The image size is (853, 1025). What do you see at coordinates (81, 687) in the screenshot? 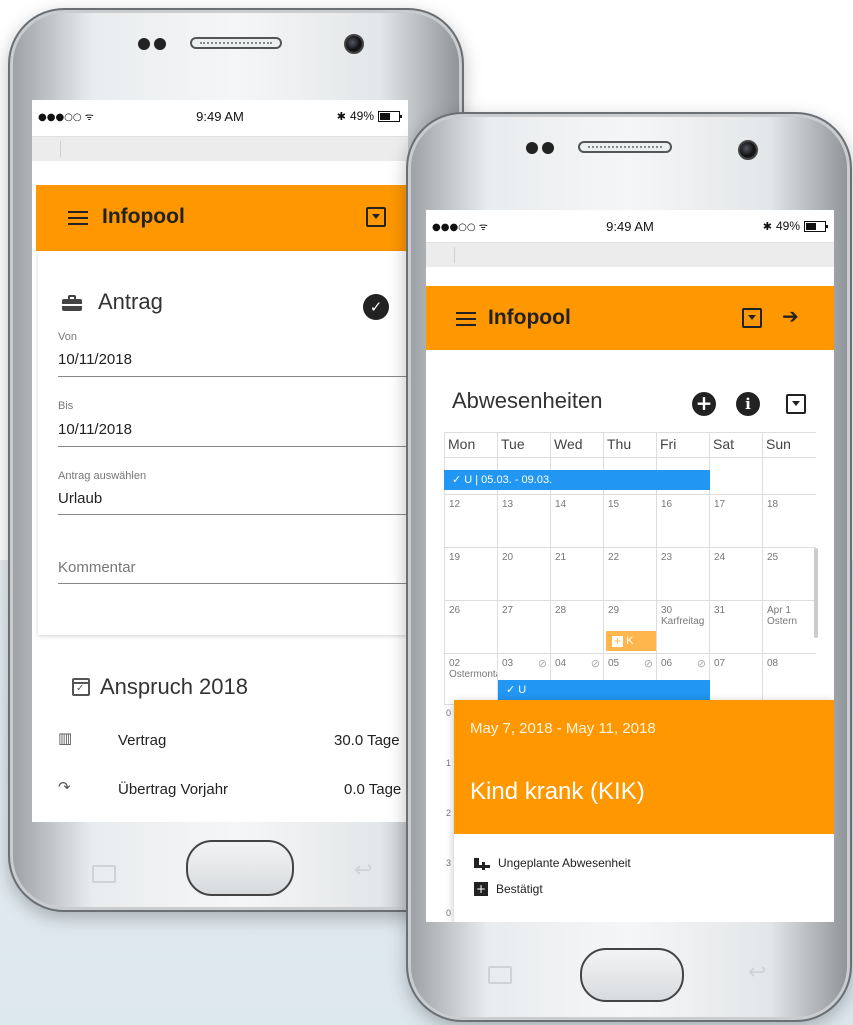
I see `calendar-check-icon` at bounding box center [81, 687].